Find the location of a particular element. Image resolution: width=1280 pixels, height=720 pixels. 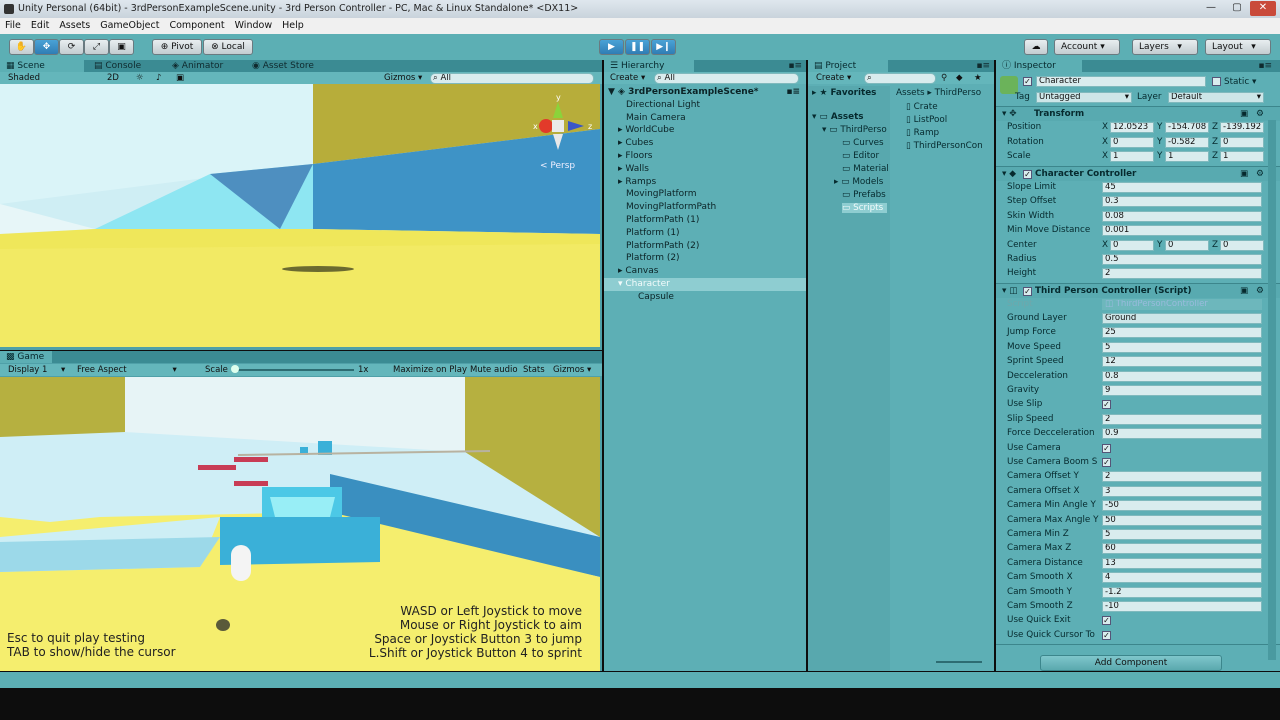

center-x-field: 0 is located at coordinates (1132, 245).